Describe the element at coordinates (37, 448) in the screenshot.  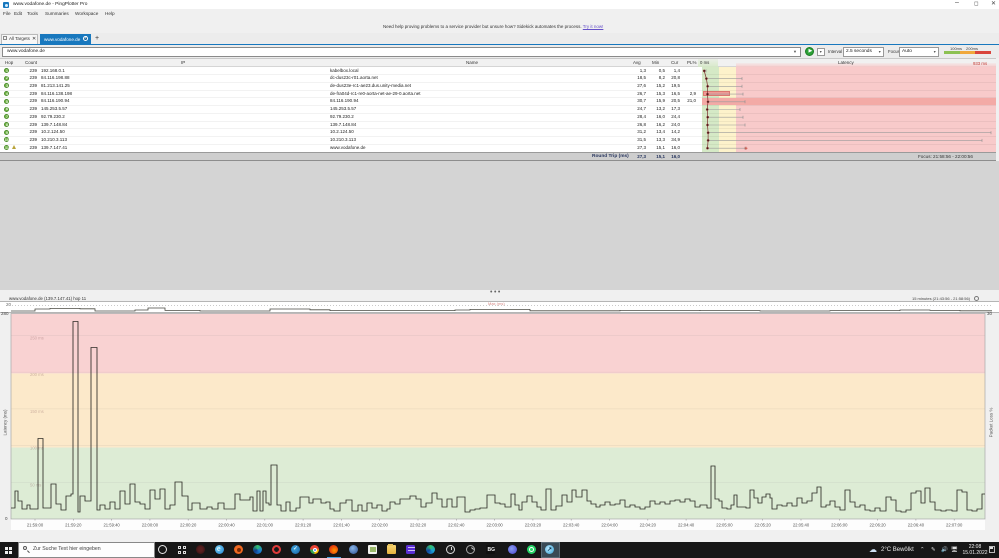
I see `svg-text: 100 ms` at that location.